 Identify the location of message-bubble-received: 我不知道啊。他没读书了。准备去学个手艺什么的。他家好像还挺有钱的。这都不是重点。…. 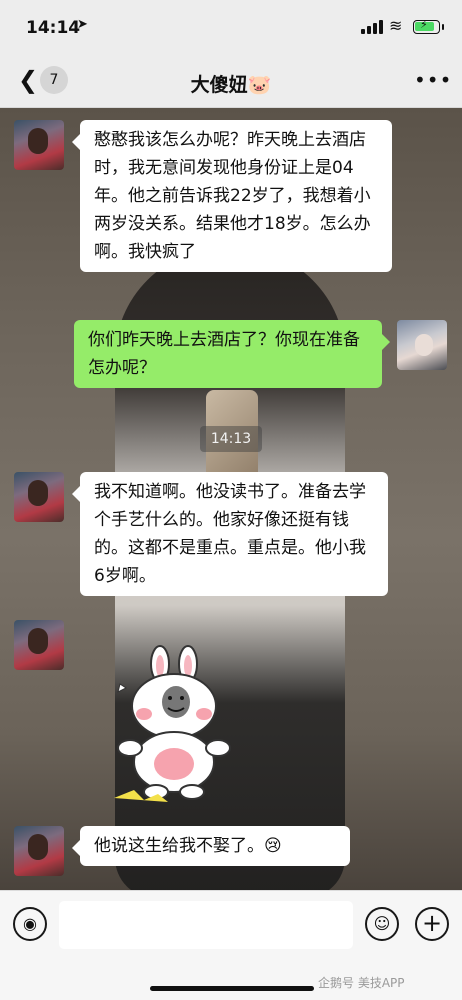
(230, 534).